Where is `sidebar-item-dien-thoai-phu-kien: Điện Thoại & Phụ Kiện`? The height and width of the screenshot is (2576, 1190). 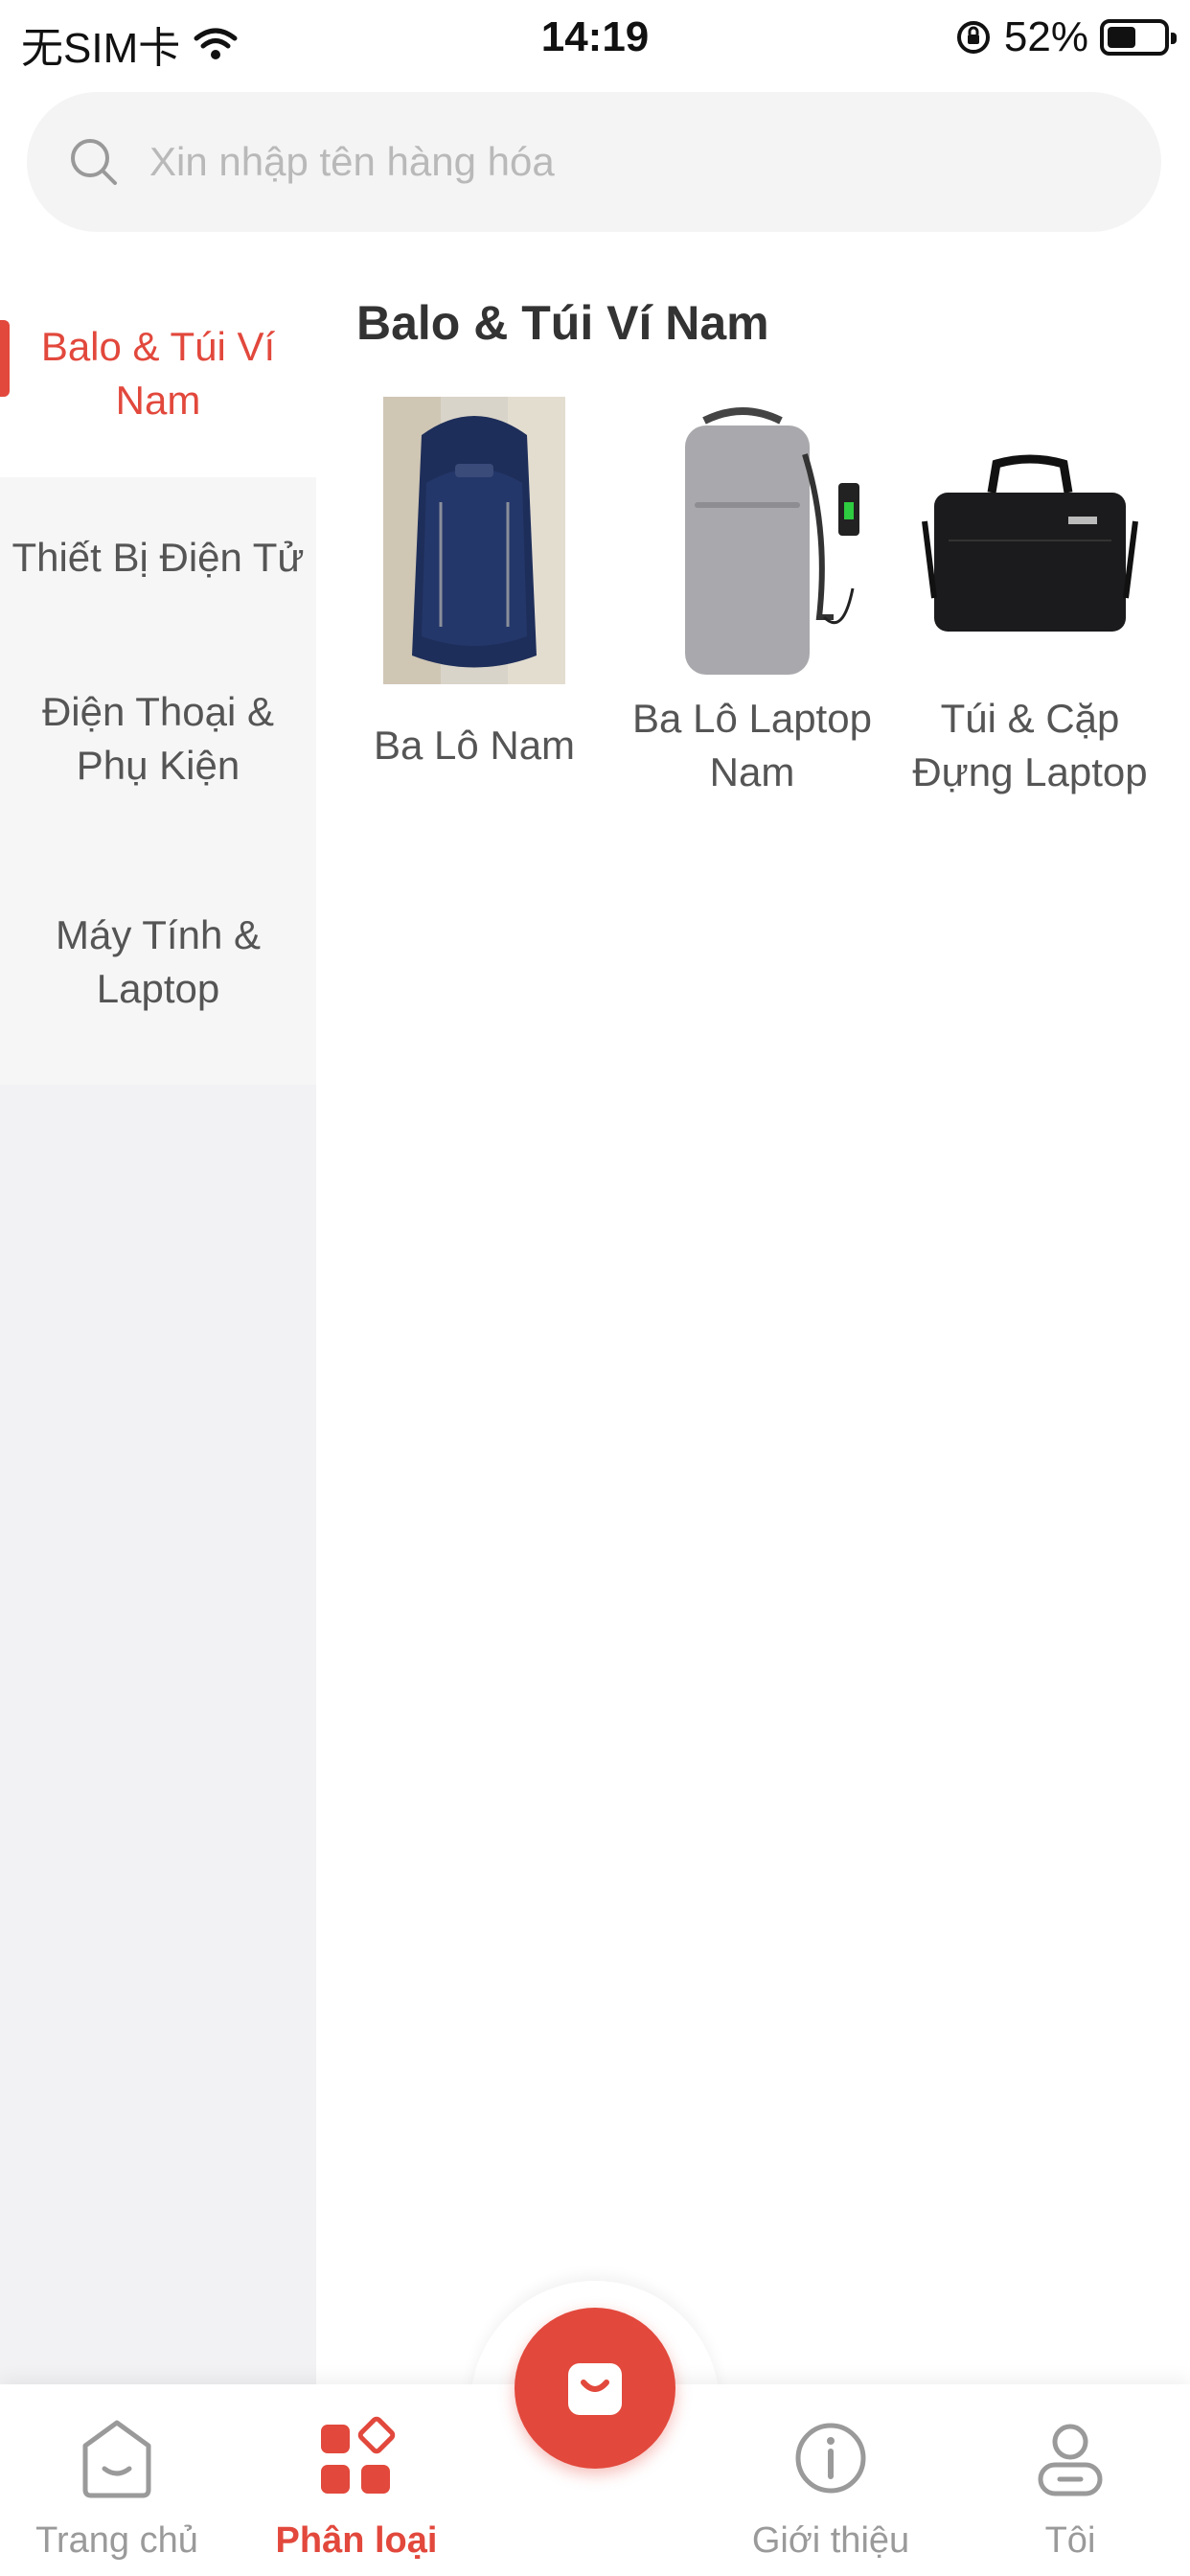
sidebar-item-dien-thoai-phu-kien: Điện Thoại & Phụ Kiện is located at coordinates (158, 739).